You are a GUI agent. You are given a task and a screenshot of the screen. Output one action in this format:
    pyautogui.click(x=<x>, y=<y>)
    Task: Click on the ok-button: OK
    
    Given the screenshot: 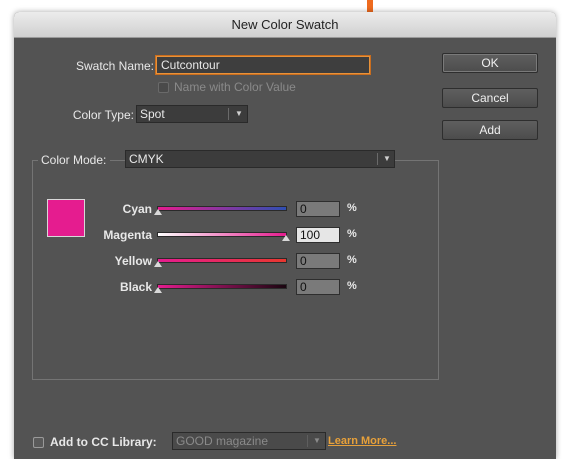 What is the action you would take?
    pyautogui.click(x=490, y=63)
    